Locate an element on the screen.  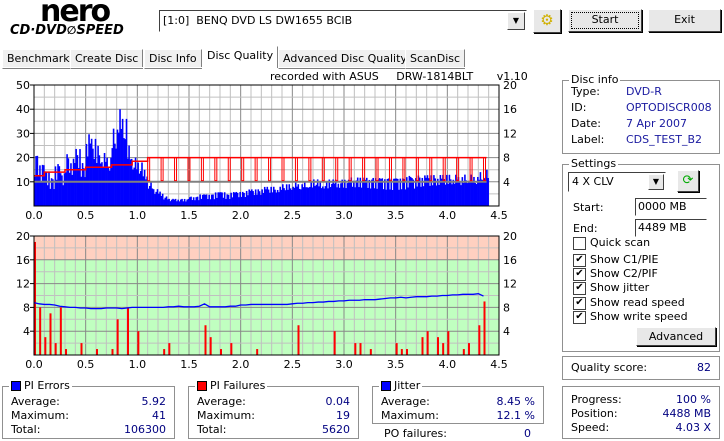
refresh-button: ⟳ is located at coordinates (688, 181).